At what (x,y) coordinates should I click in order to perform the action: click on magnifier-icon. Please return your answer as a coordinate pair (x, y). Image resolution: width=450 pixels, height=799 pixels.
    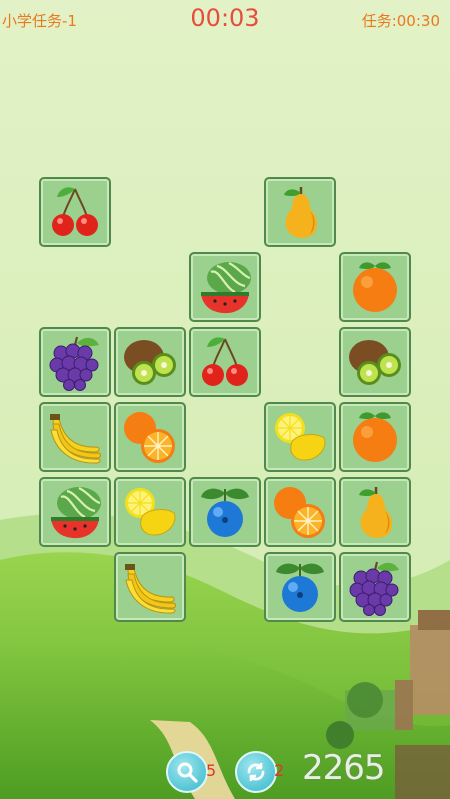
    Looking at the image, I should click on (187, 772).